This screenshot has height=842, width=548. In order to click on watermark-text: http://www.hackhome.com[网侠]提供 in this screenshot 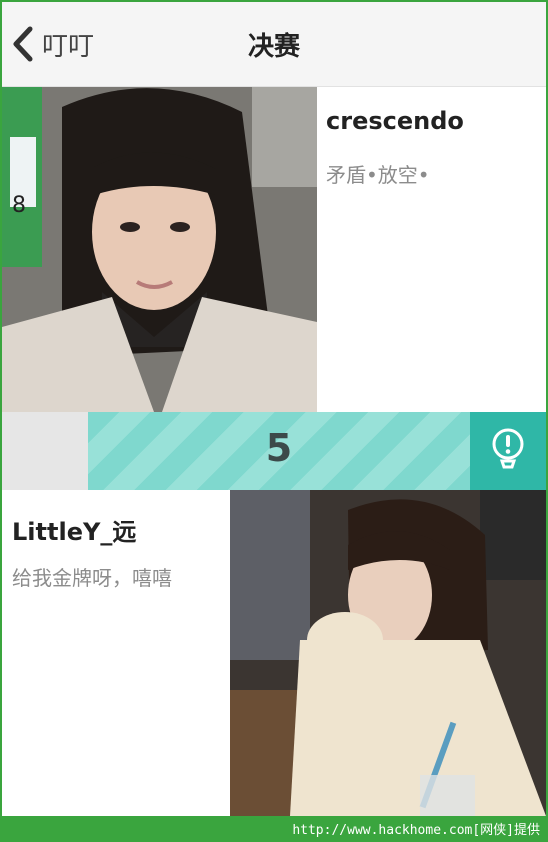, I will do `click(416, 830)`.